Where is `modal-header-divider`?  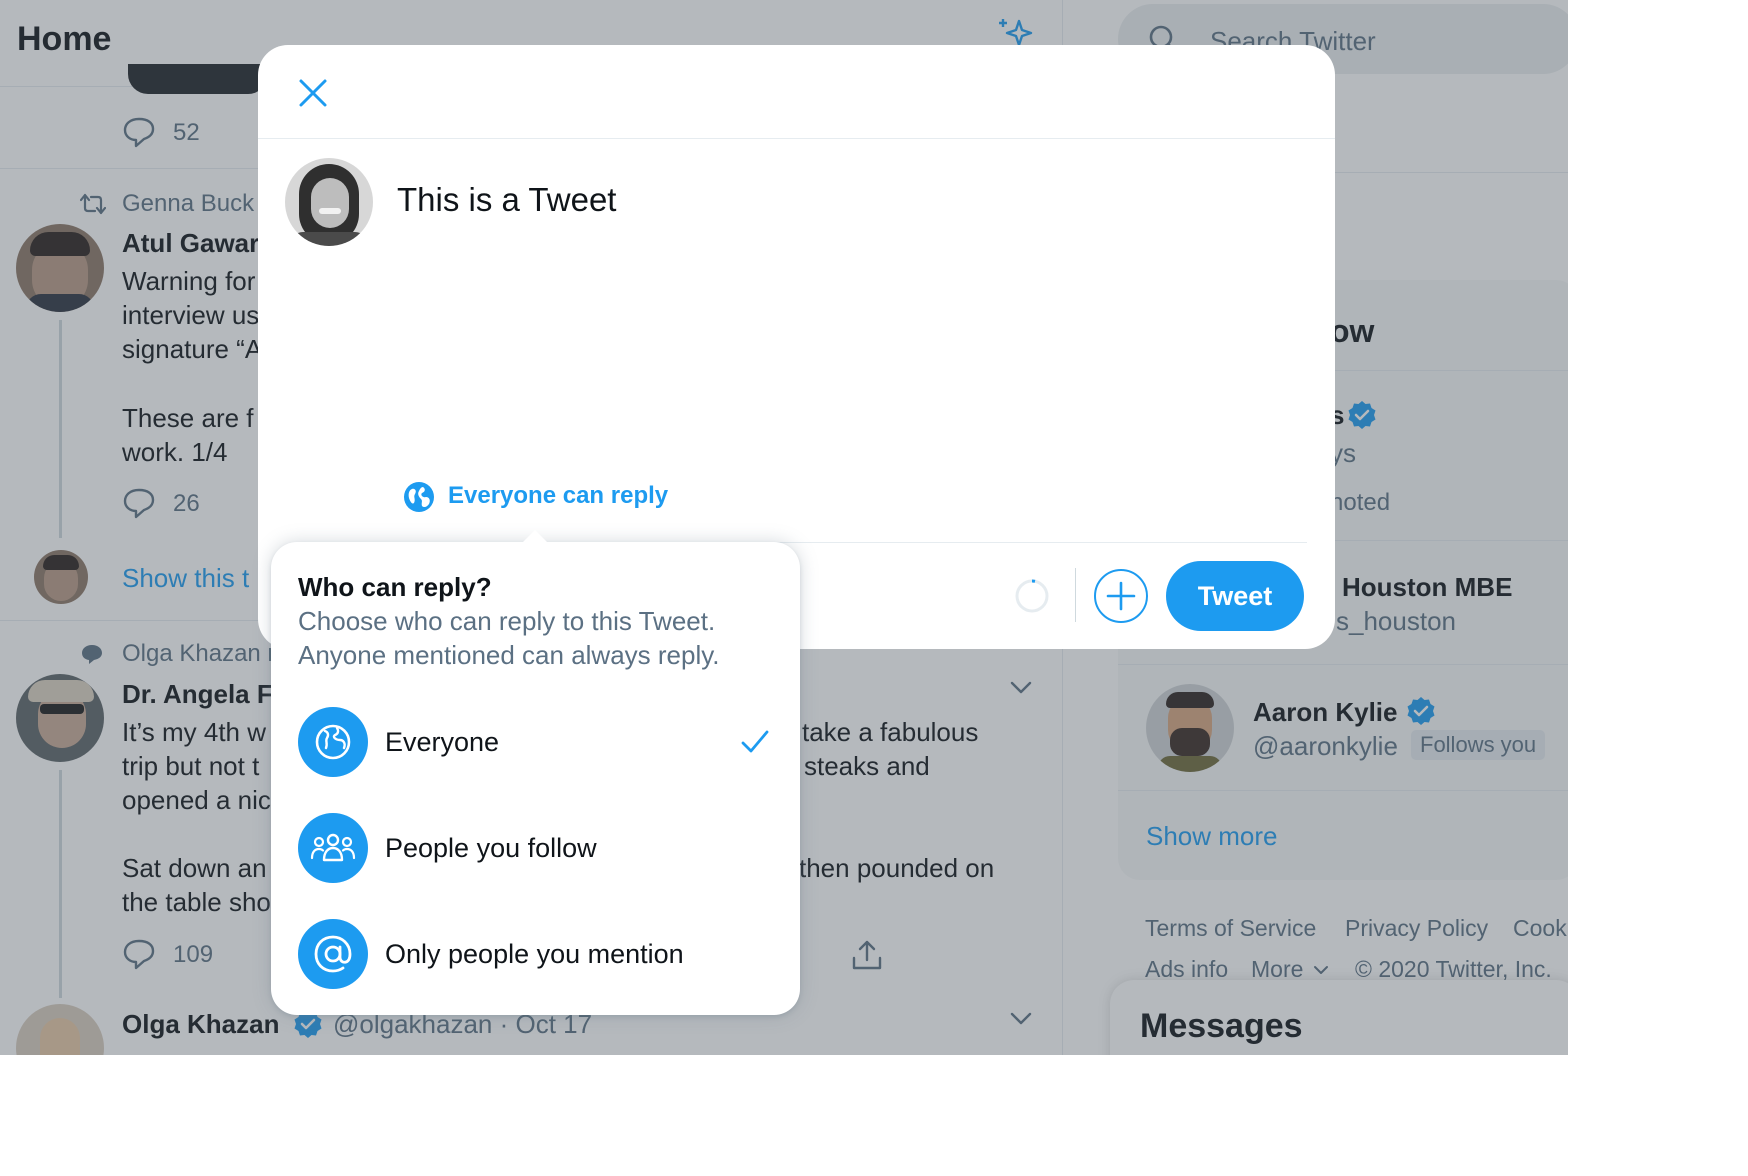 modal-header-divider is located at coordinates (796, 138).